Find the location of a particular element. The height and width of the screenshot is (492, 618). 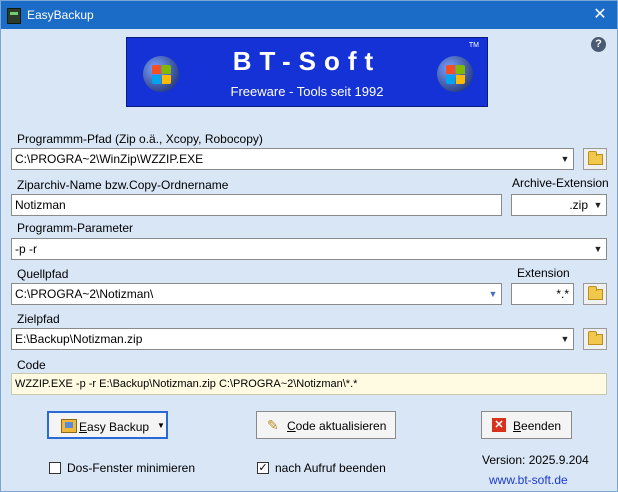

quit-label: Beenden is located at coordinates (537, 426).